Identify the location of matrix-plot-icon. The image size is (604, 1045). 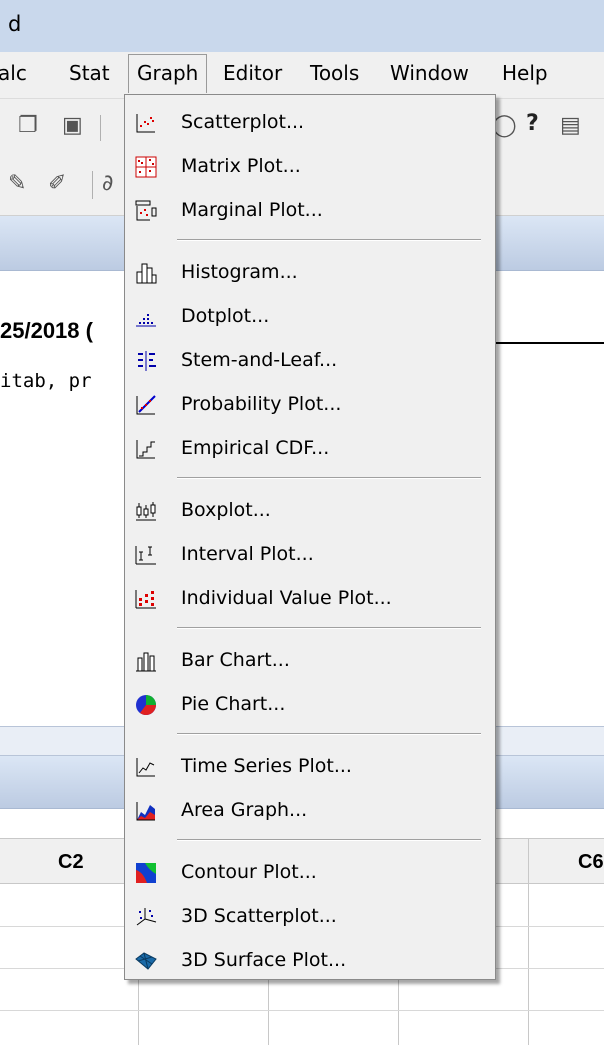
(146, 167).